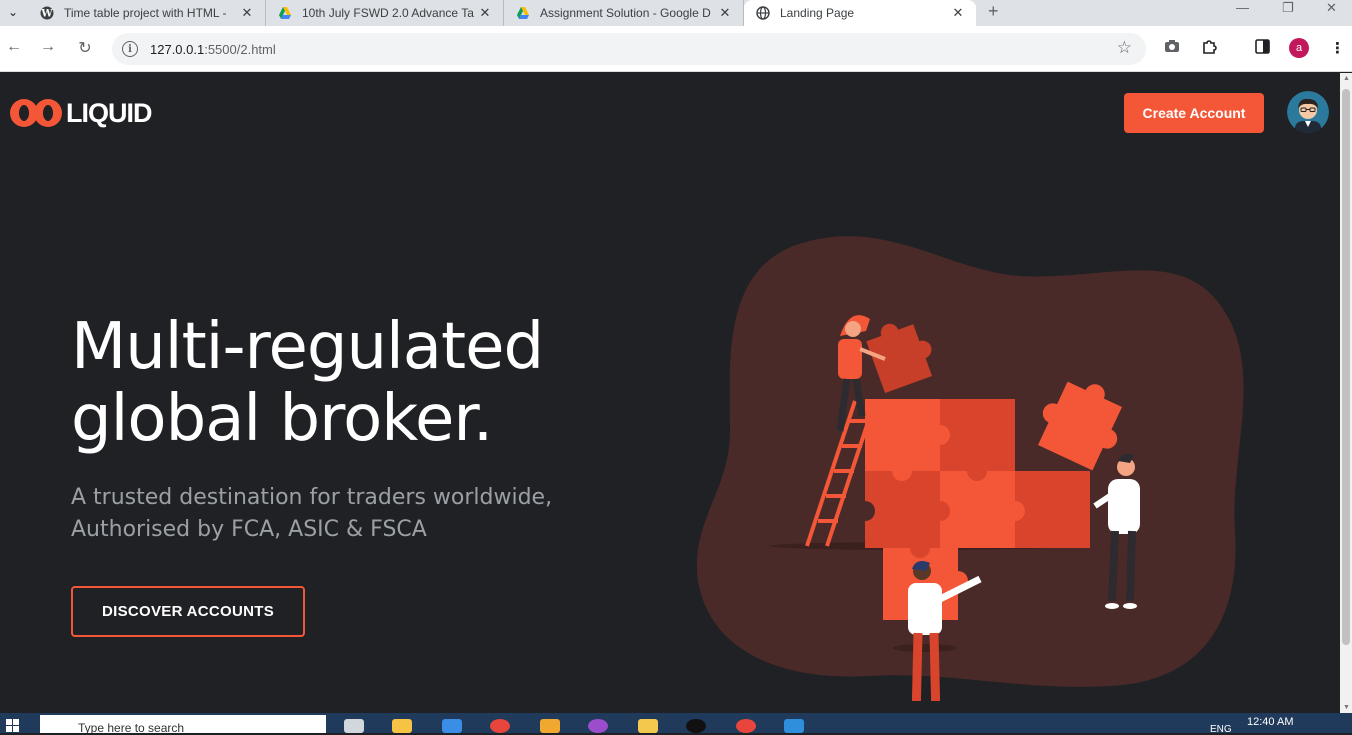 Image resolution: width=1352 pixels, height=735 pixels. Describe the element at coordinates (13, 12) in the screenshot. I see `tab-search-button: ⌄` at that location.